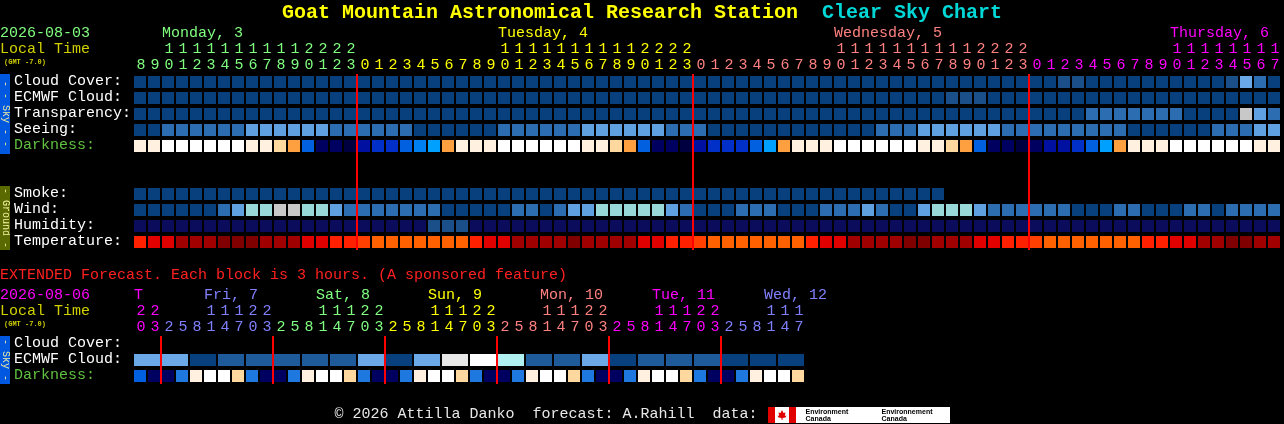  I want to click on day-label: Thursday, 6, so click(1220, 34).